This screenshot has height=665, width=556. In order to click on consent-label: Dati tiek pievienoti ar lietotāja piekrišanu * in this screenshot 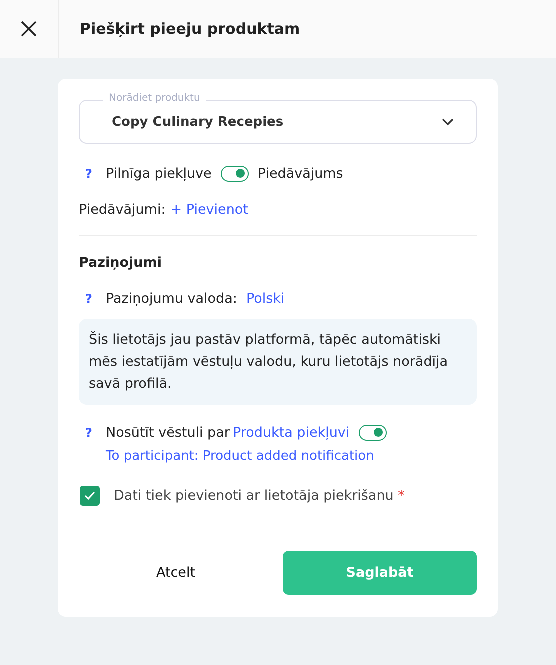, I will do `click(259, 496)`.